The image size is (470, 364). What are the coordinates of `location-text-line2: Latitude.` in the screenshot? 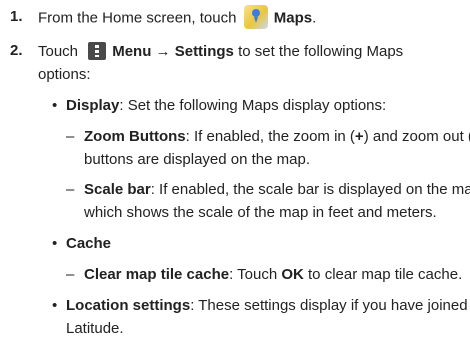 It's located at (95, 328).